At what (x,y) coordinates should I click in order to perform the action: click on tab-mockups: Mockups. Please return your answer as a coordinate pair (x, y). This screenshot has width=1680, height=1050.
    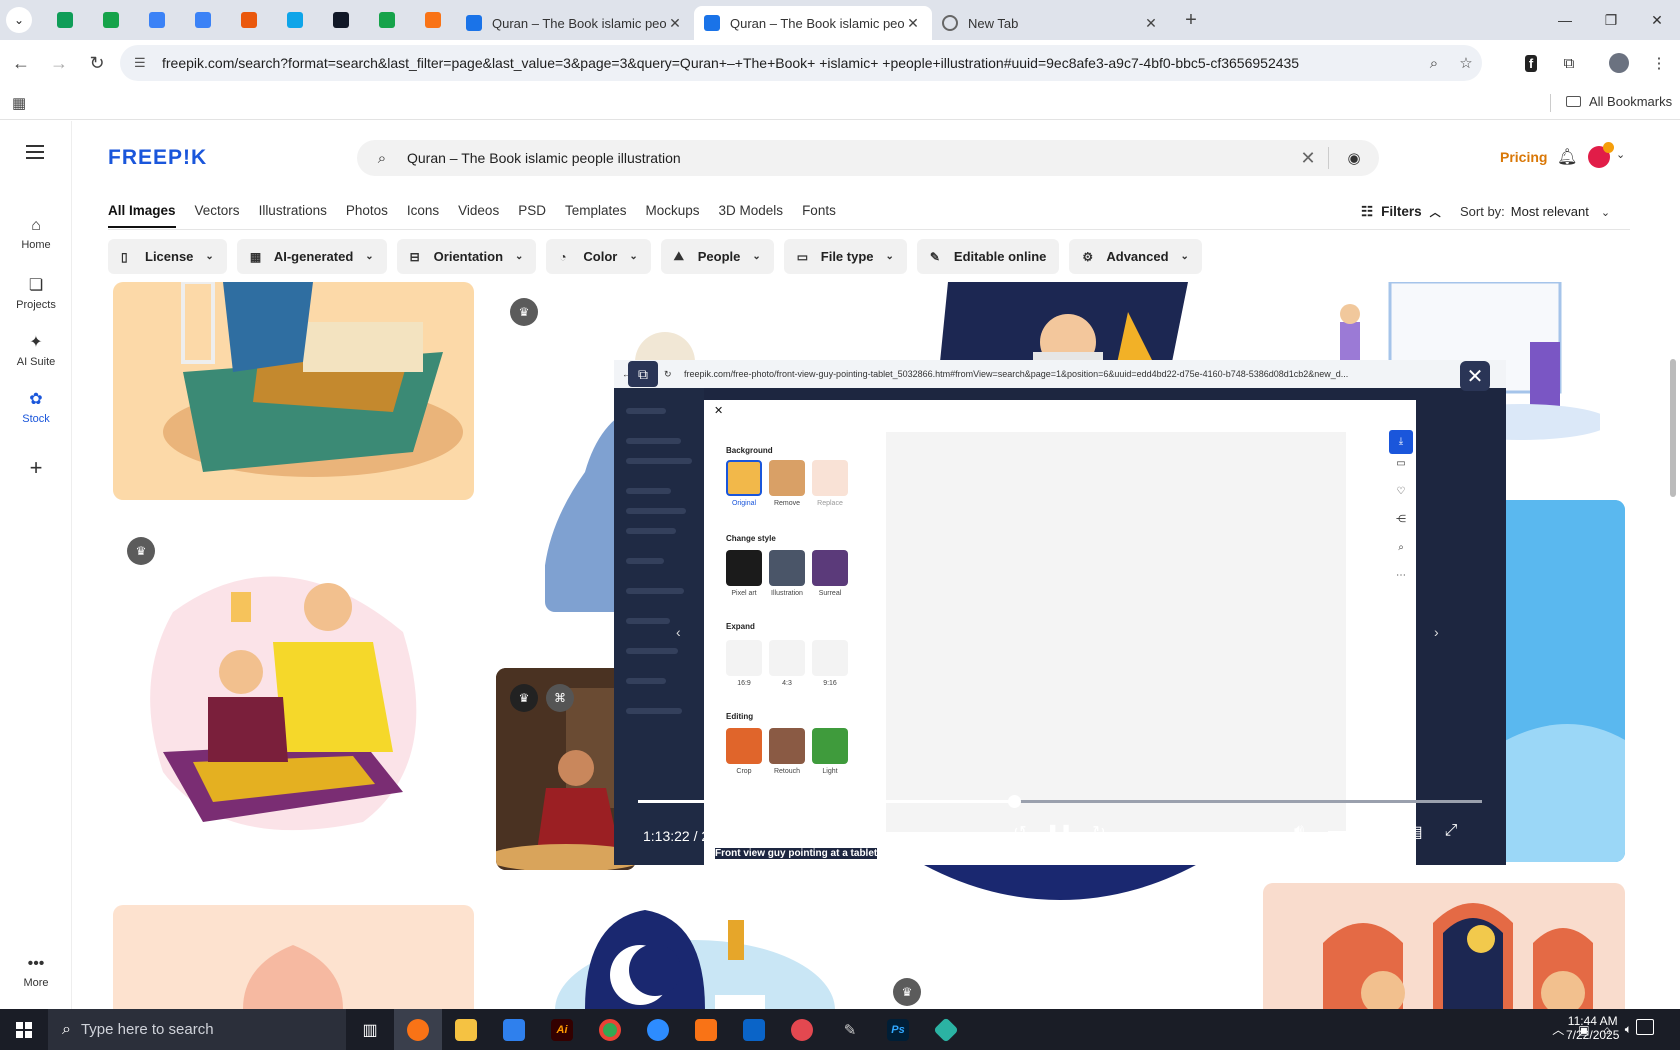
    Looking at the image, I should click on (673, 215).